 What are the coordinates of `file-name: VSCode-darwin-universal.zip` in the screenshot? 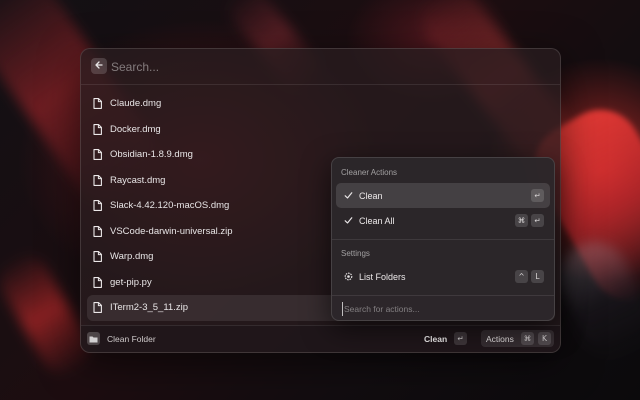 It's located at (171, 231).